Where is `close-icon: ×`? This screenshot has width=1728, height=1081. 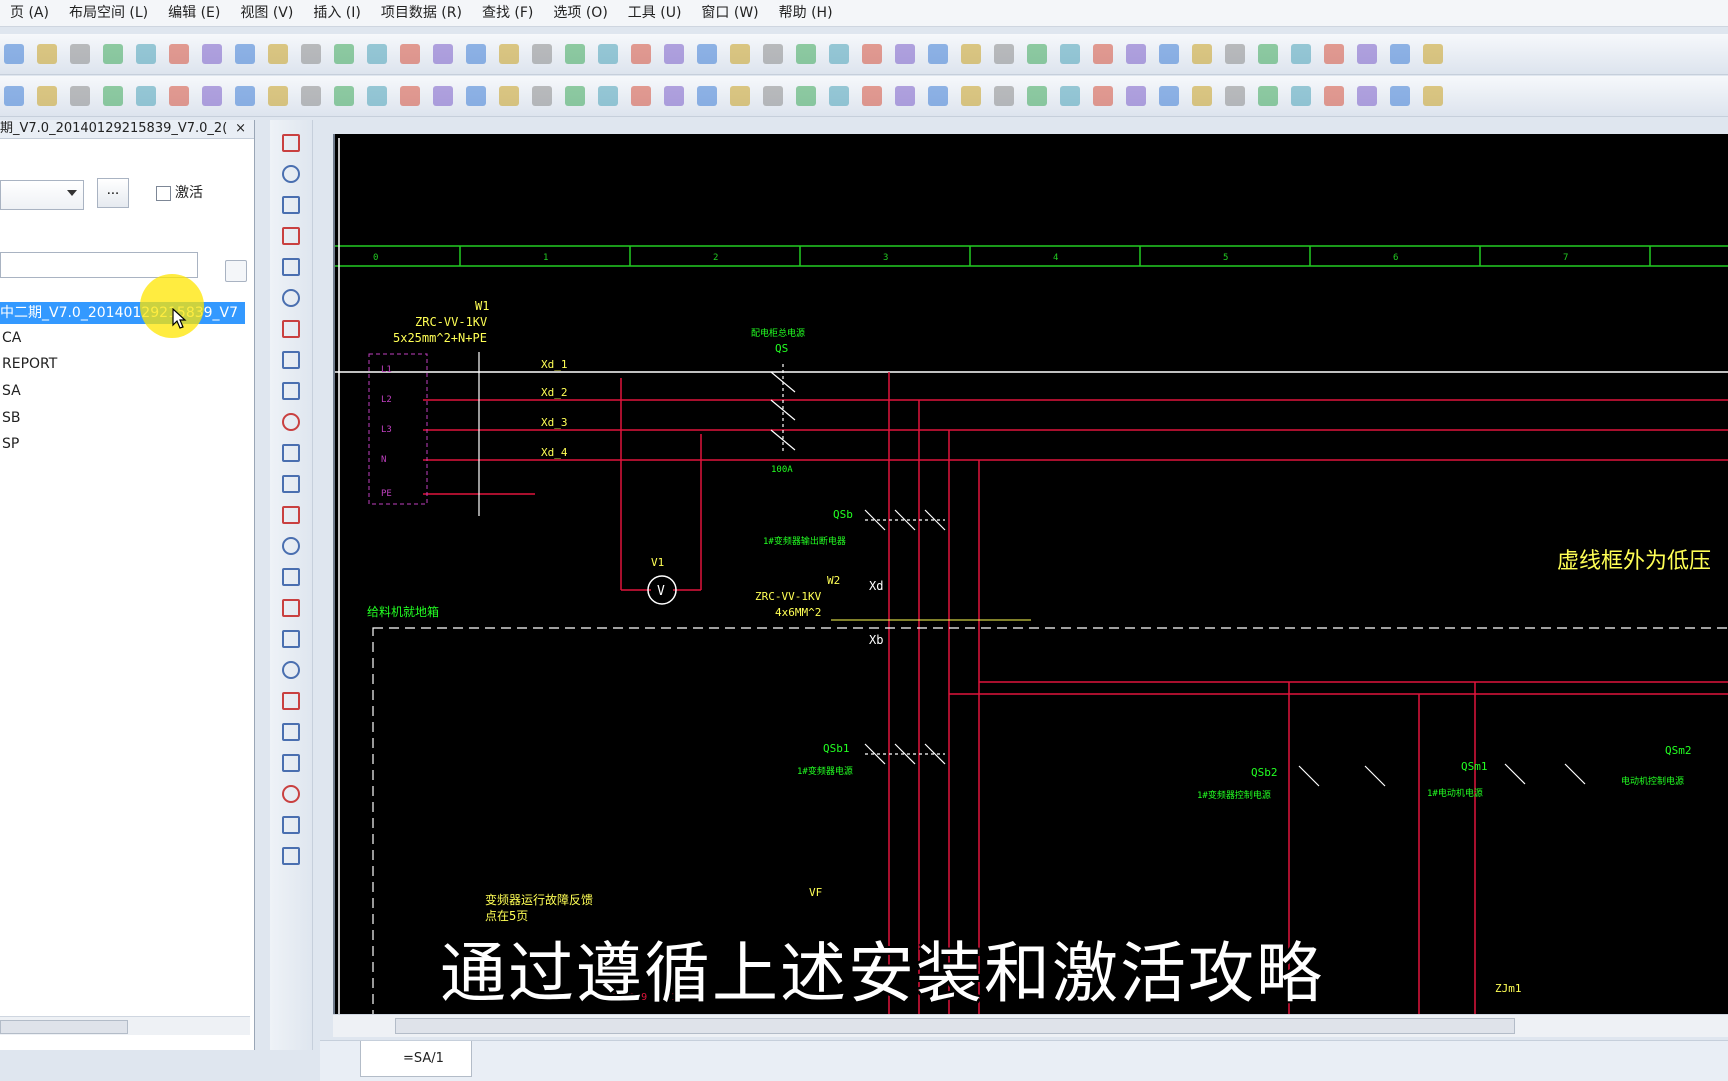 close-icon: × is located at coordinates (240, 129).